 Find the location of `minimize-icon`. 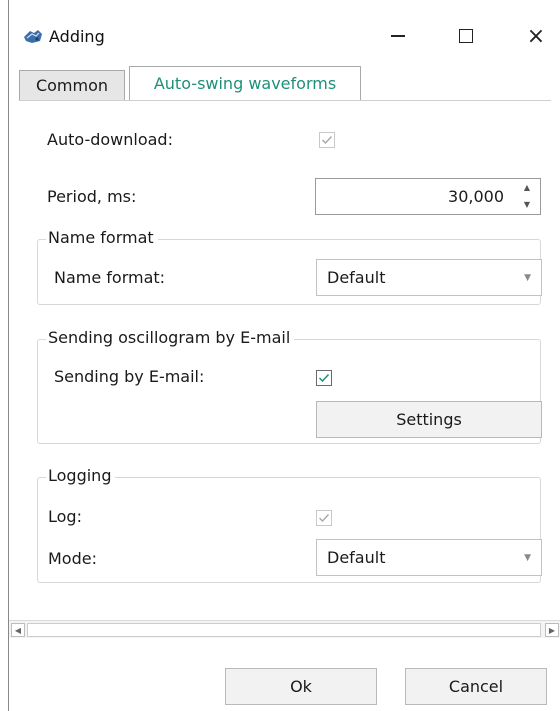

minimize-icon is located at coordinates (398, 36).